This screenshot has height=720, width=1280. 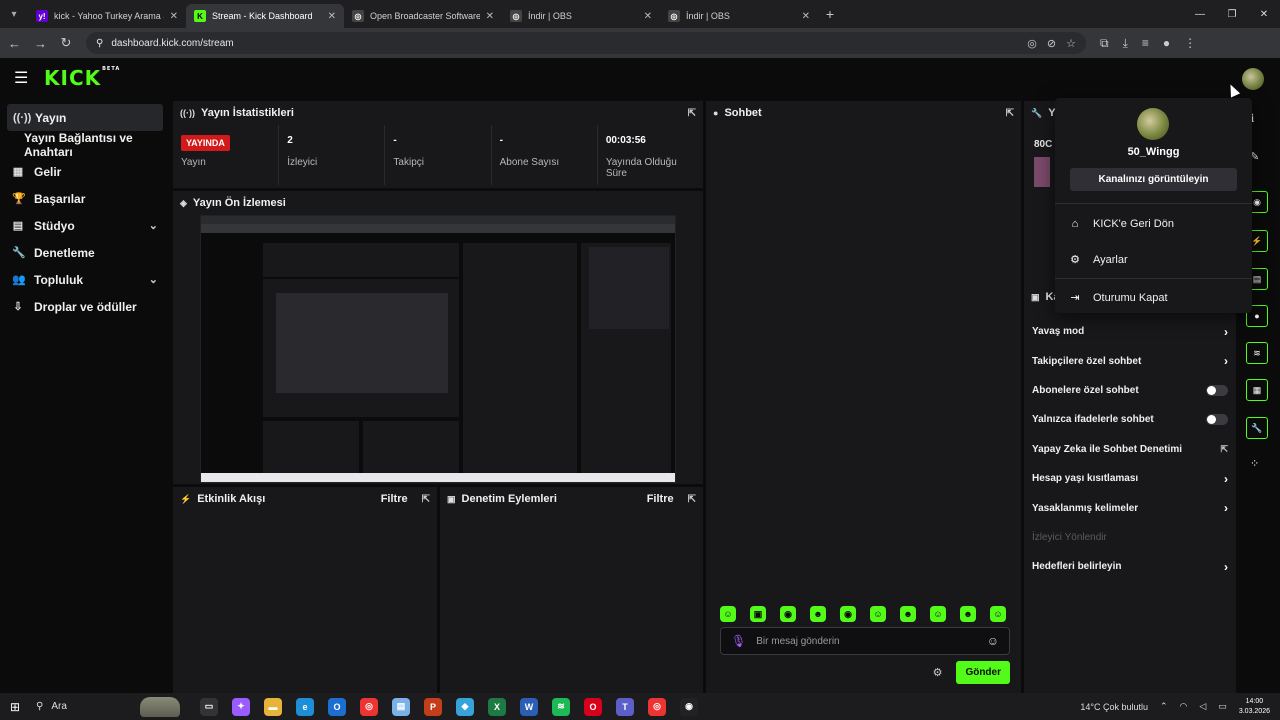 What do you see at coordinates (153, 225) in the screenshot?
I see `chevron-down-icon: ⌄` at bounding box center [153, 225].